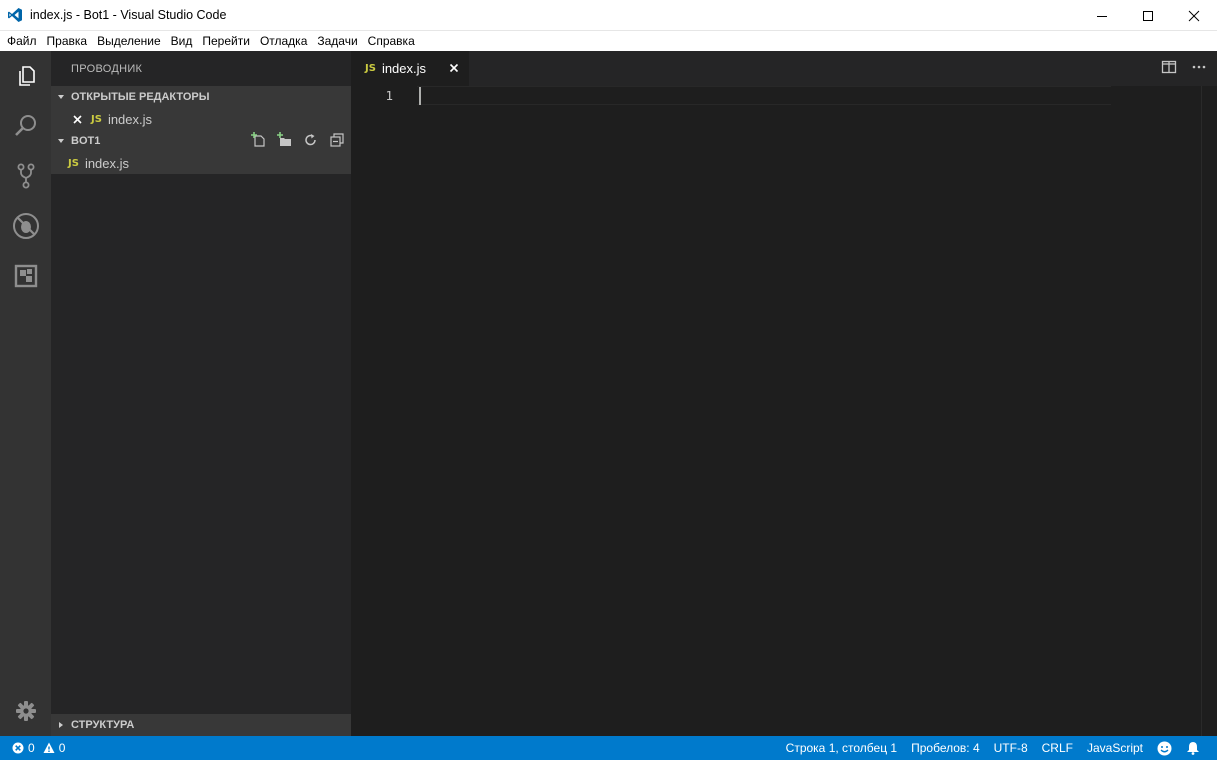  Describe the element at coordinates (107, 69) in the screenshot. I see `sidebar-title: ПРОВОДНИК` at that location.